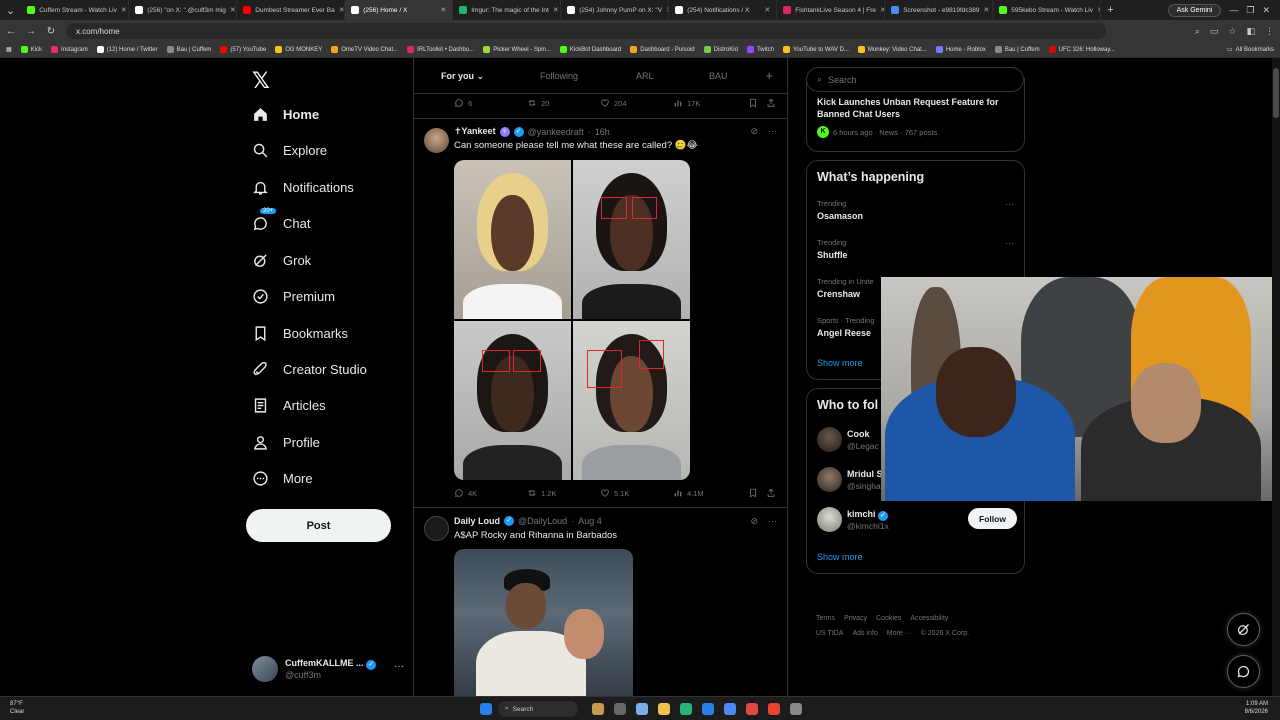 Image resolution: width=1280 pixels, height=720 pixels. I want to click on tab-following: Following, so click(559, 76).